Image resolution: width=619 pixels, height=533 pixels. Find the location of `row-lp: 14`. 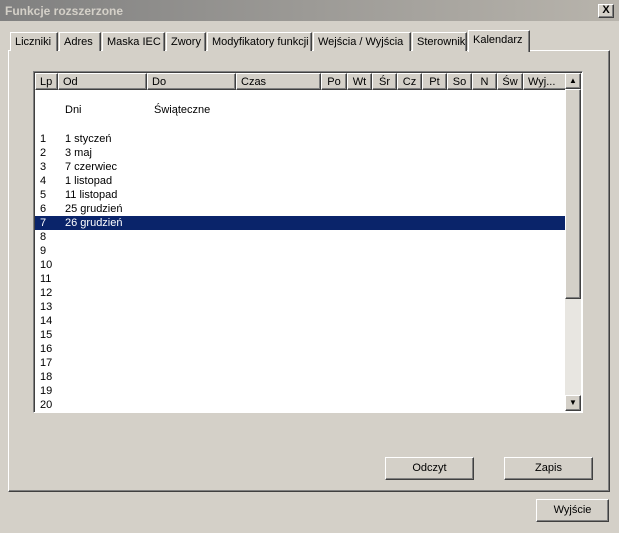

row-lp: 14 is located at coordinates (46, 321).